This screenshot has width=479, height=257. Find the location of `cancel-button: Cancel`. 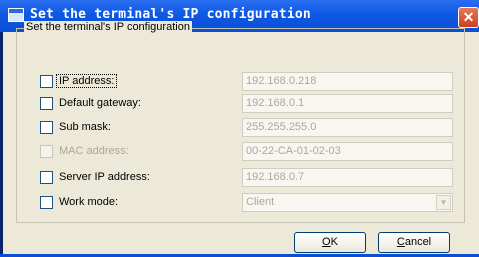

cancel-button: Cancel is located at coordinates (414, 242).